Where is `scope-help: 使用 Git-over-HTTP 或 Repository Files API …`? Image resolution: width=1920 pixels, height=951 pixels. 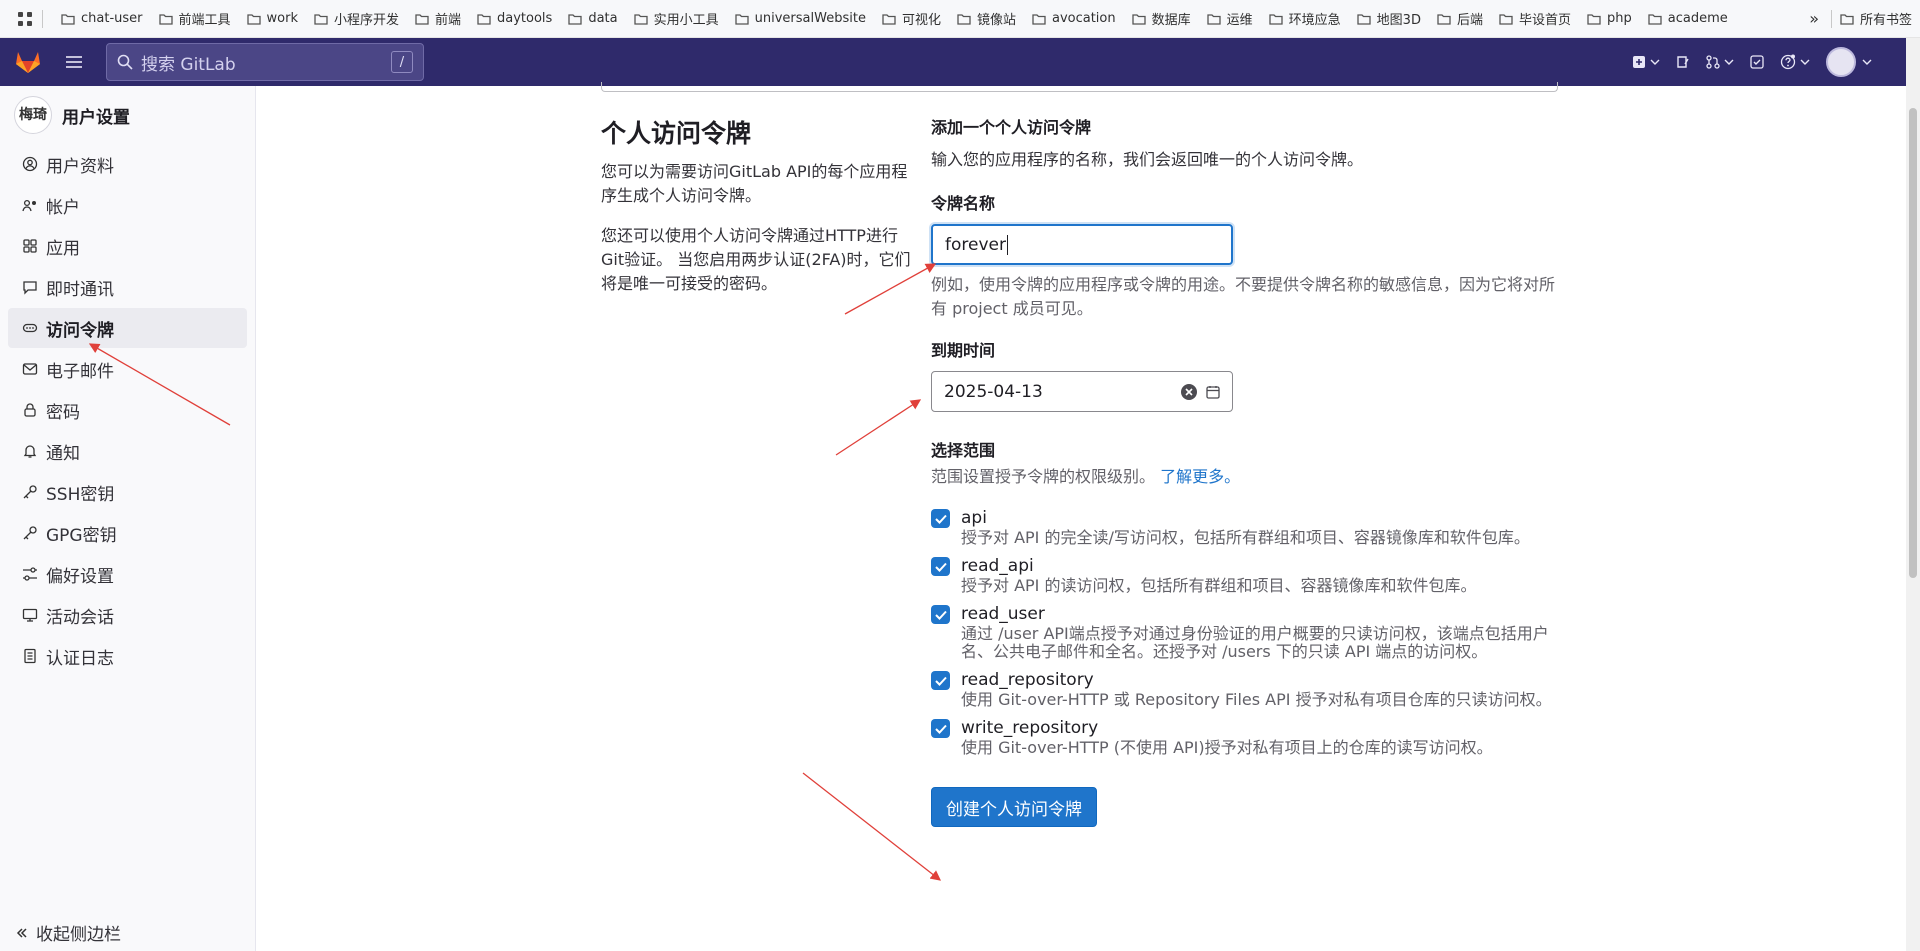 scope-help: 使用 Git-over-HTTP 或 Repository Files API … is located at coordinates (1256, 699).